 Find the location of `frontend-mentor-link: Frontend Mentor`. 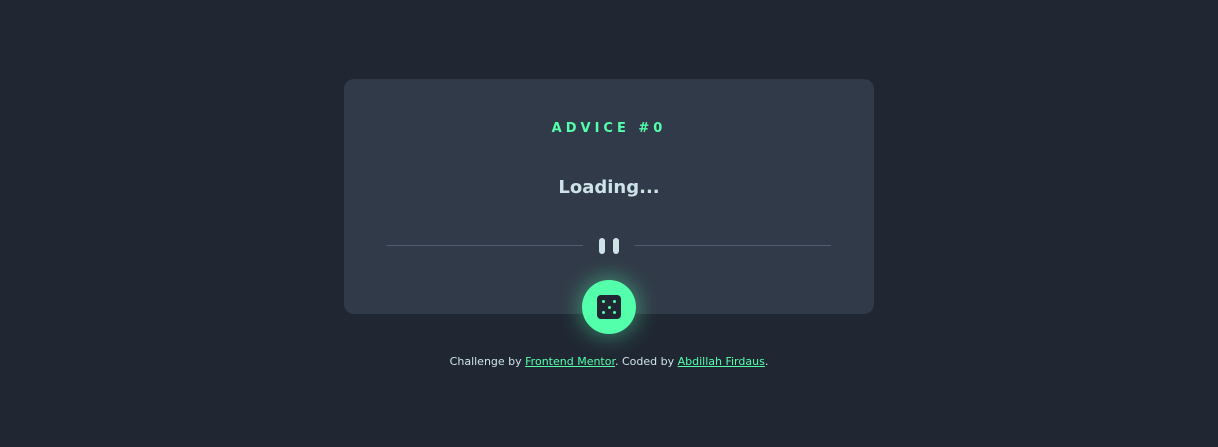

frontend-mentor-link: Frontend Mentor is located at coordinates (570, 361).